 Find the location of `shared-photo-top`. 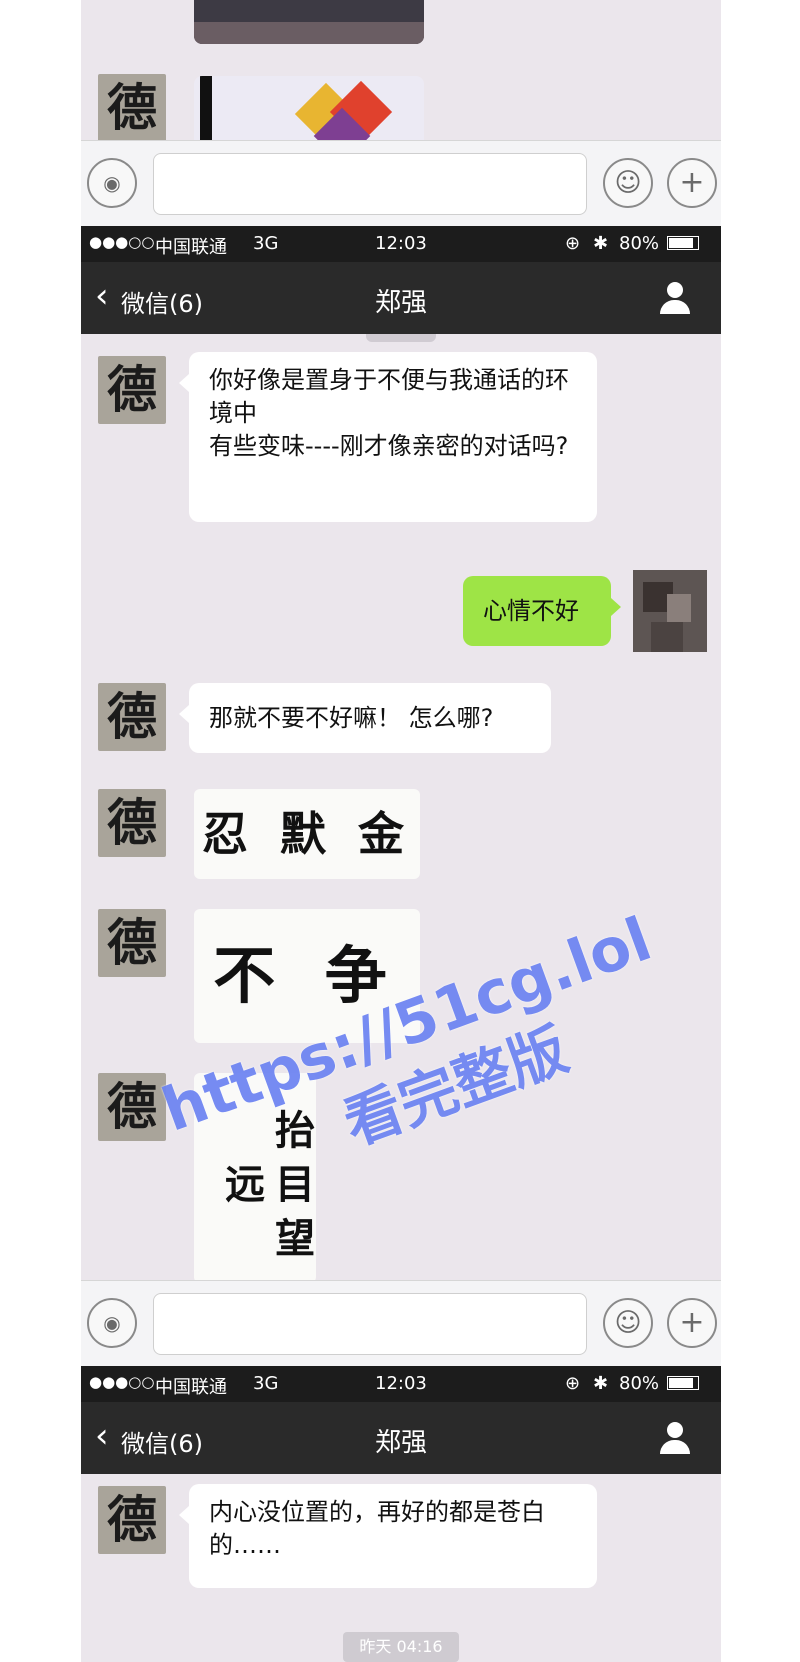

shared-photo-top is located at coordinates (309, 22).